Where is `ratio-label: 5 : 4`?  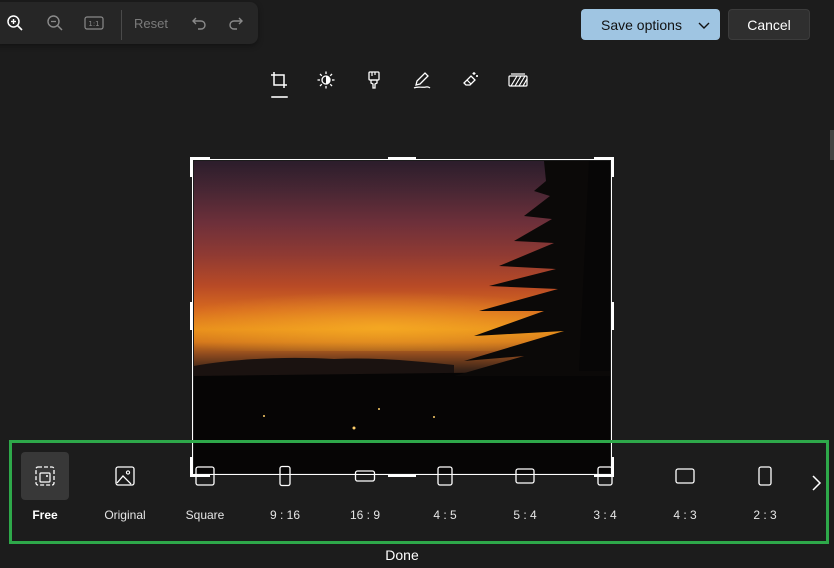
ratio-label: 5 : 4 is located at coordinates (525, 515).